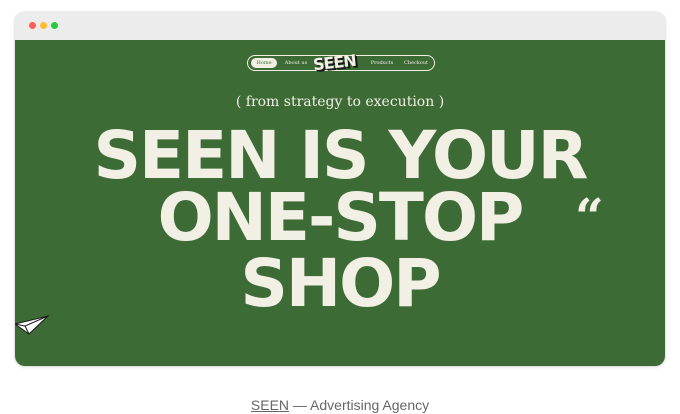 The image size is (680, 414). What do you see at coordinates (54, 25) in the screenshot?
I see `maximize-window-icon` at bounding box center [54, 25].